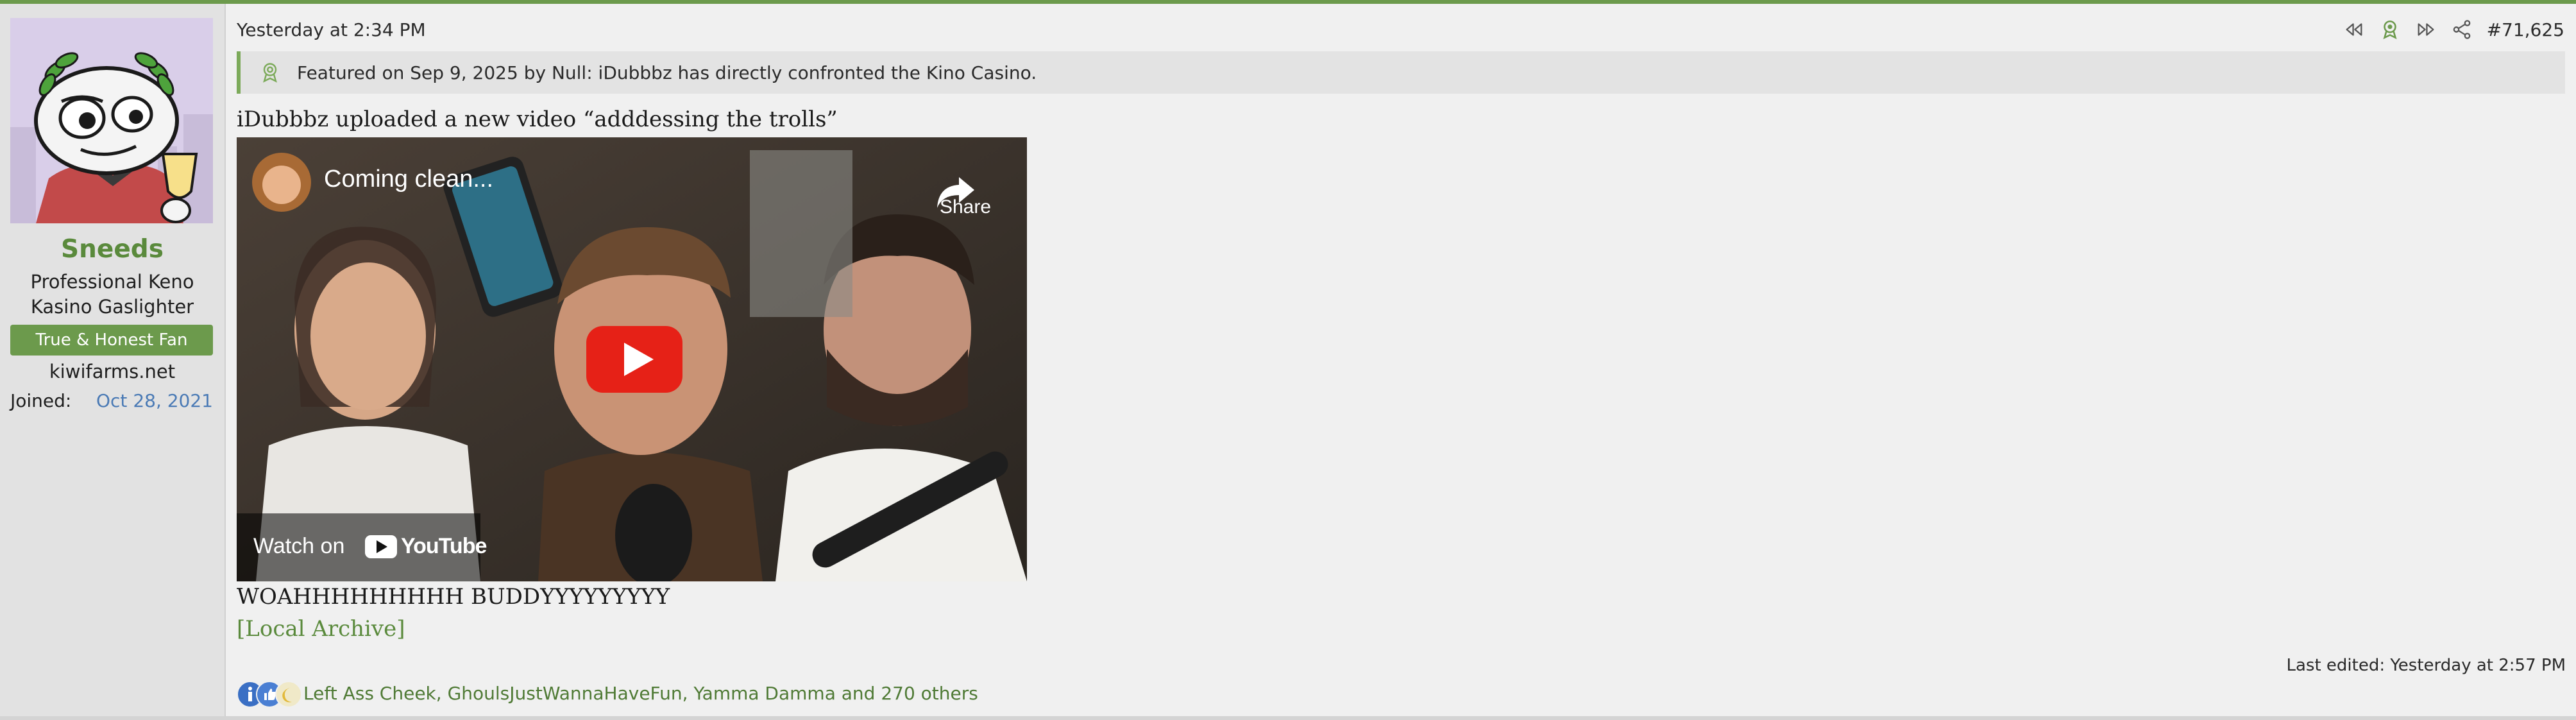  What do you see at coordinates (2354, 29) in the screenshot?
I see `rewind-icon` at bounding box center [2354, 29].